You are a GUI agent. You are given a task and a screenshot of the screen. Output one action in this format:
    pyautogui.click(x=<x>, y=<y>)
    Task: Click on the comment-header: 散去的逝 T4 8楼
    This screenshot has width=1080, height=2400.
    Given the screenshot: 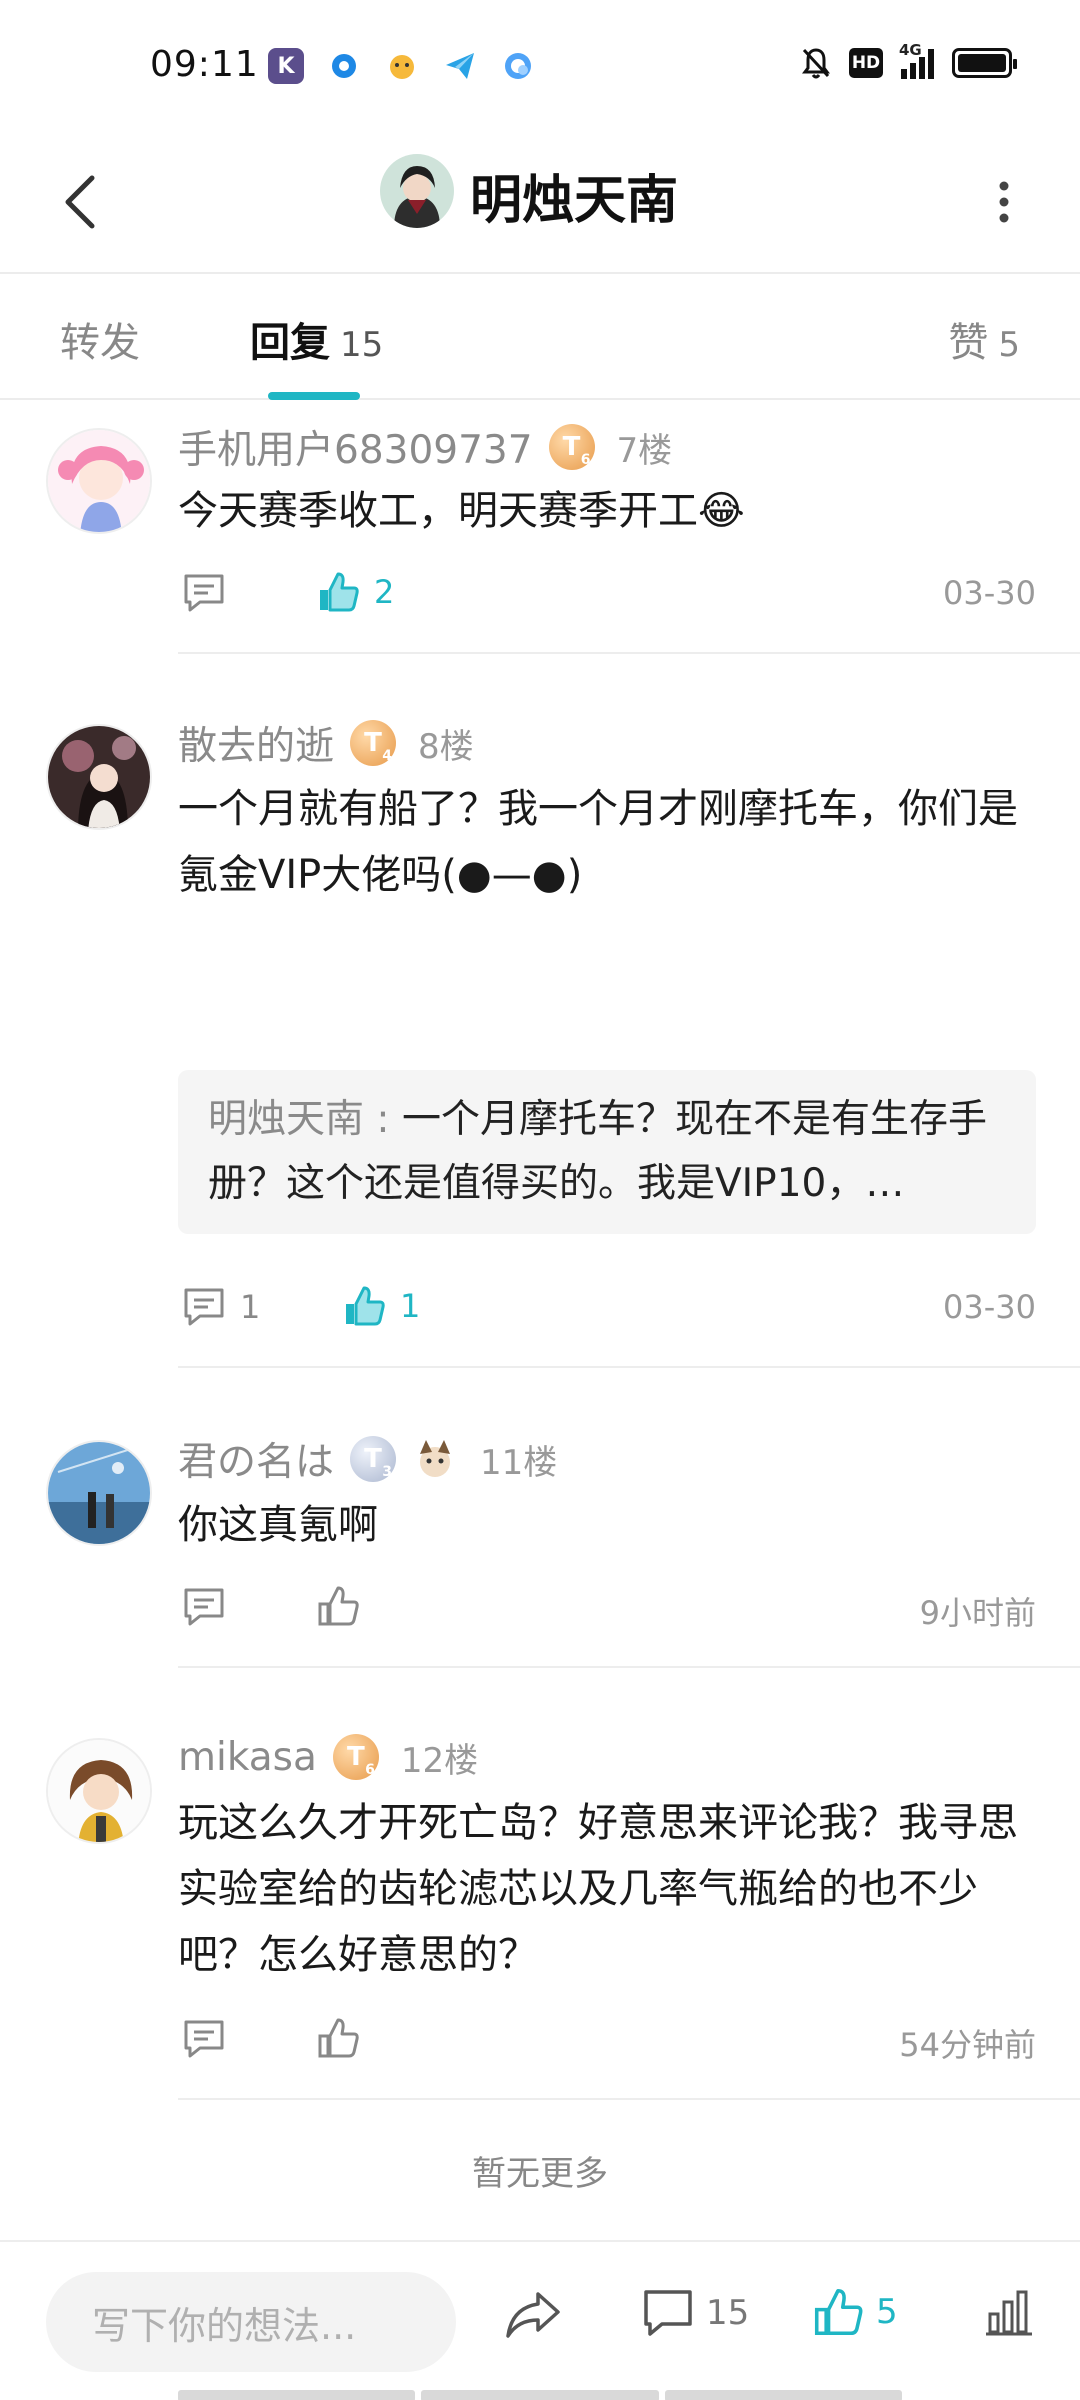 What is the action you would take?
    pyautogui.click(x=326, y=743)
    